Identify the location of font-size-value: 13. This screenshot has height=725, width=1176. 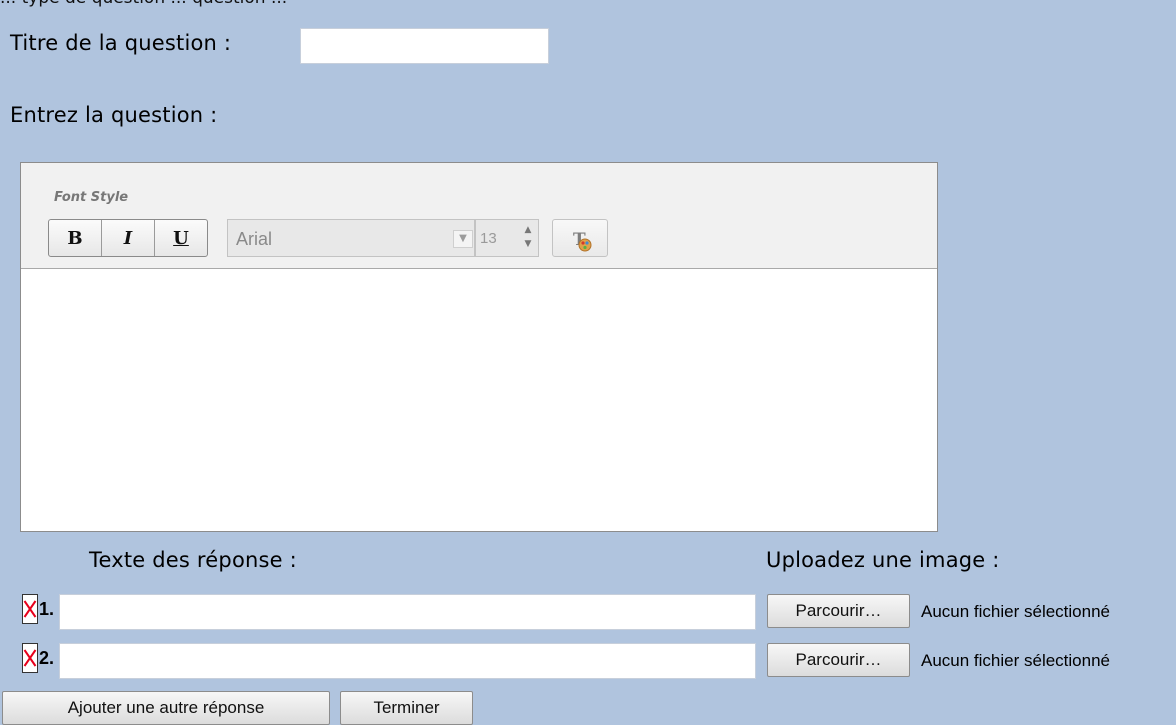
(488, 238).